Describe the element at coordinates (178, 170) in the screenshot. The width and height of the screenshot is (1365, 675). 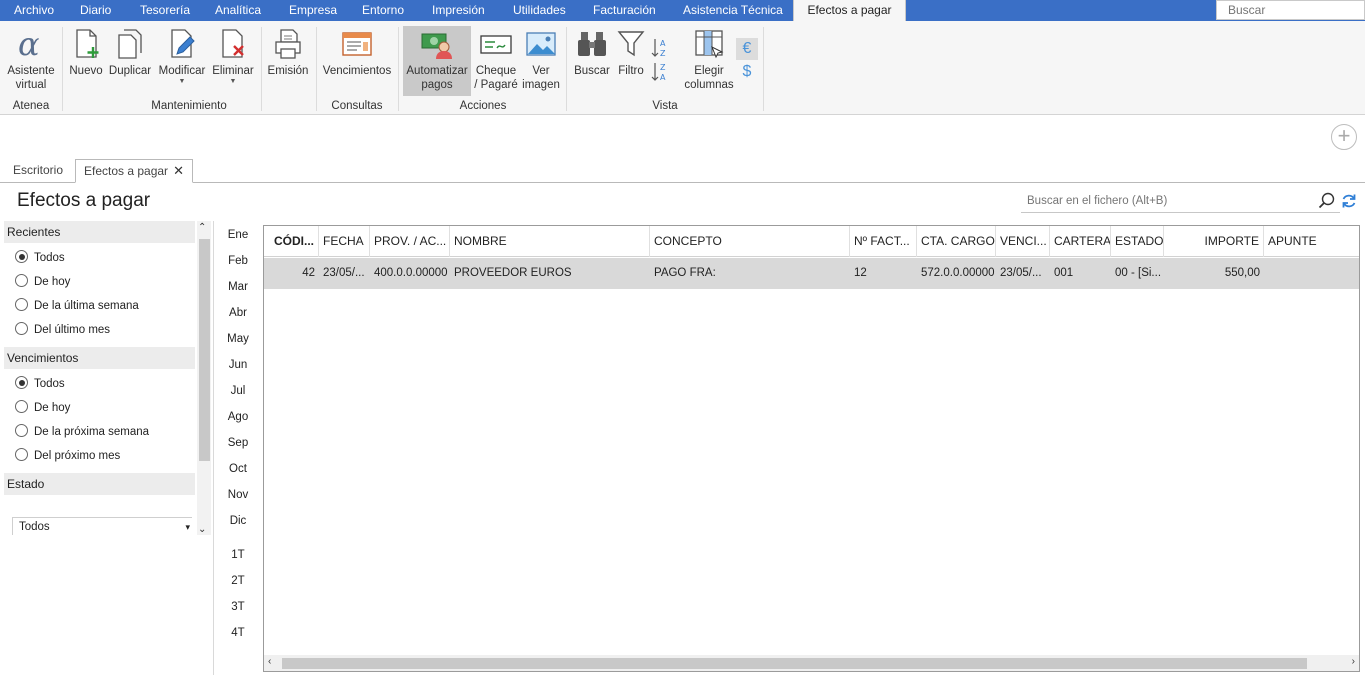
I see `close-icon: ✕` at that location.